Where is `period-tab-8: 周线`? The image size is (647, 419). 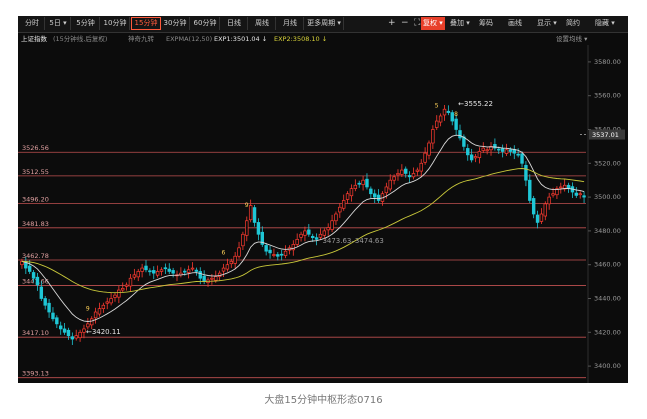
period-tab-8: 周线 is located at coordinates (262, 23).